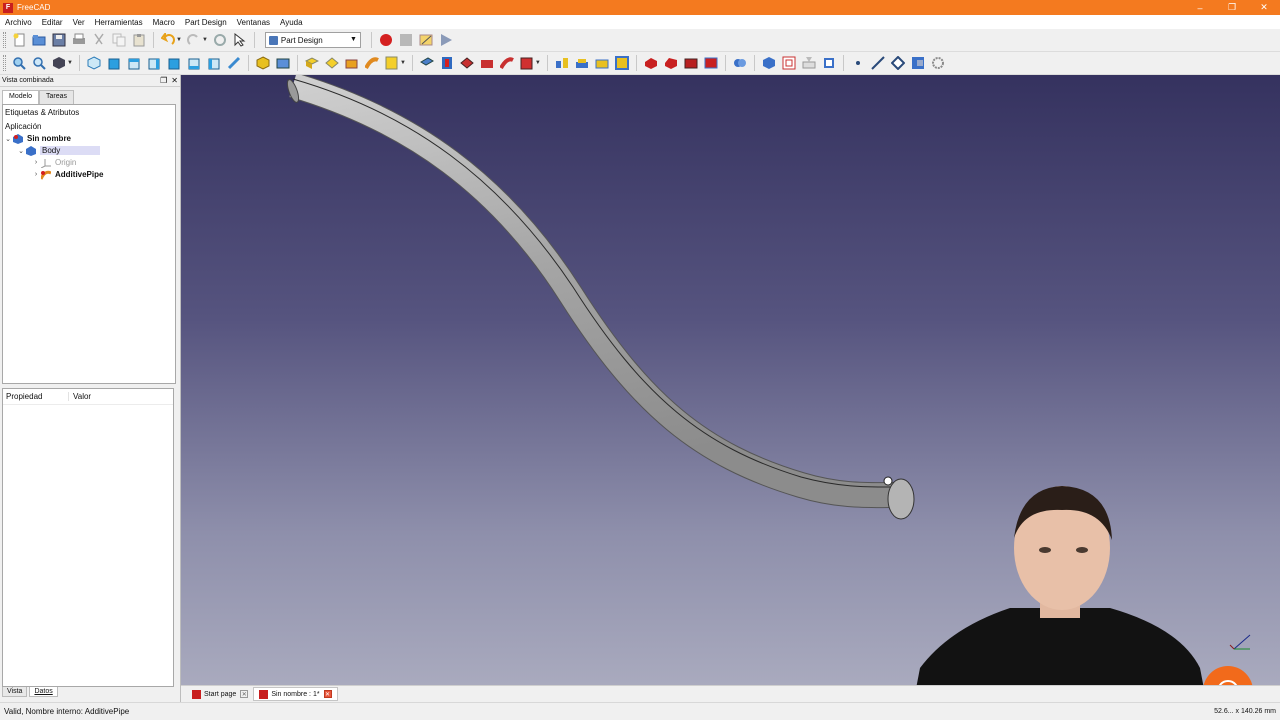 The height and width of the screenshot is (720, 1280). I want to click on toolbar-separator, so click(843, 63).